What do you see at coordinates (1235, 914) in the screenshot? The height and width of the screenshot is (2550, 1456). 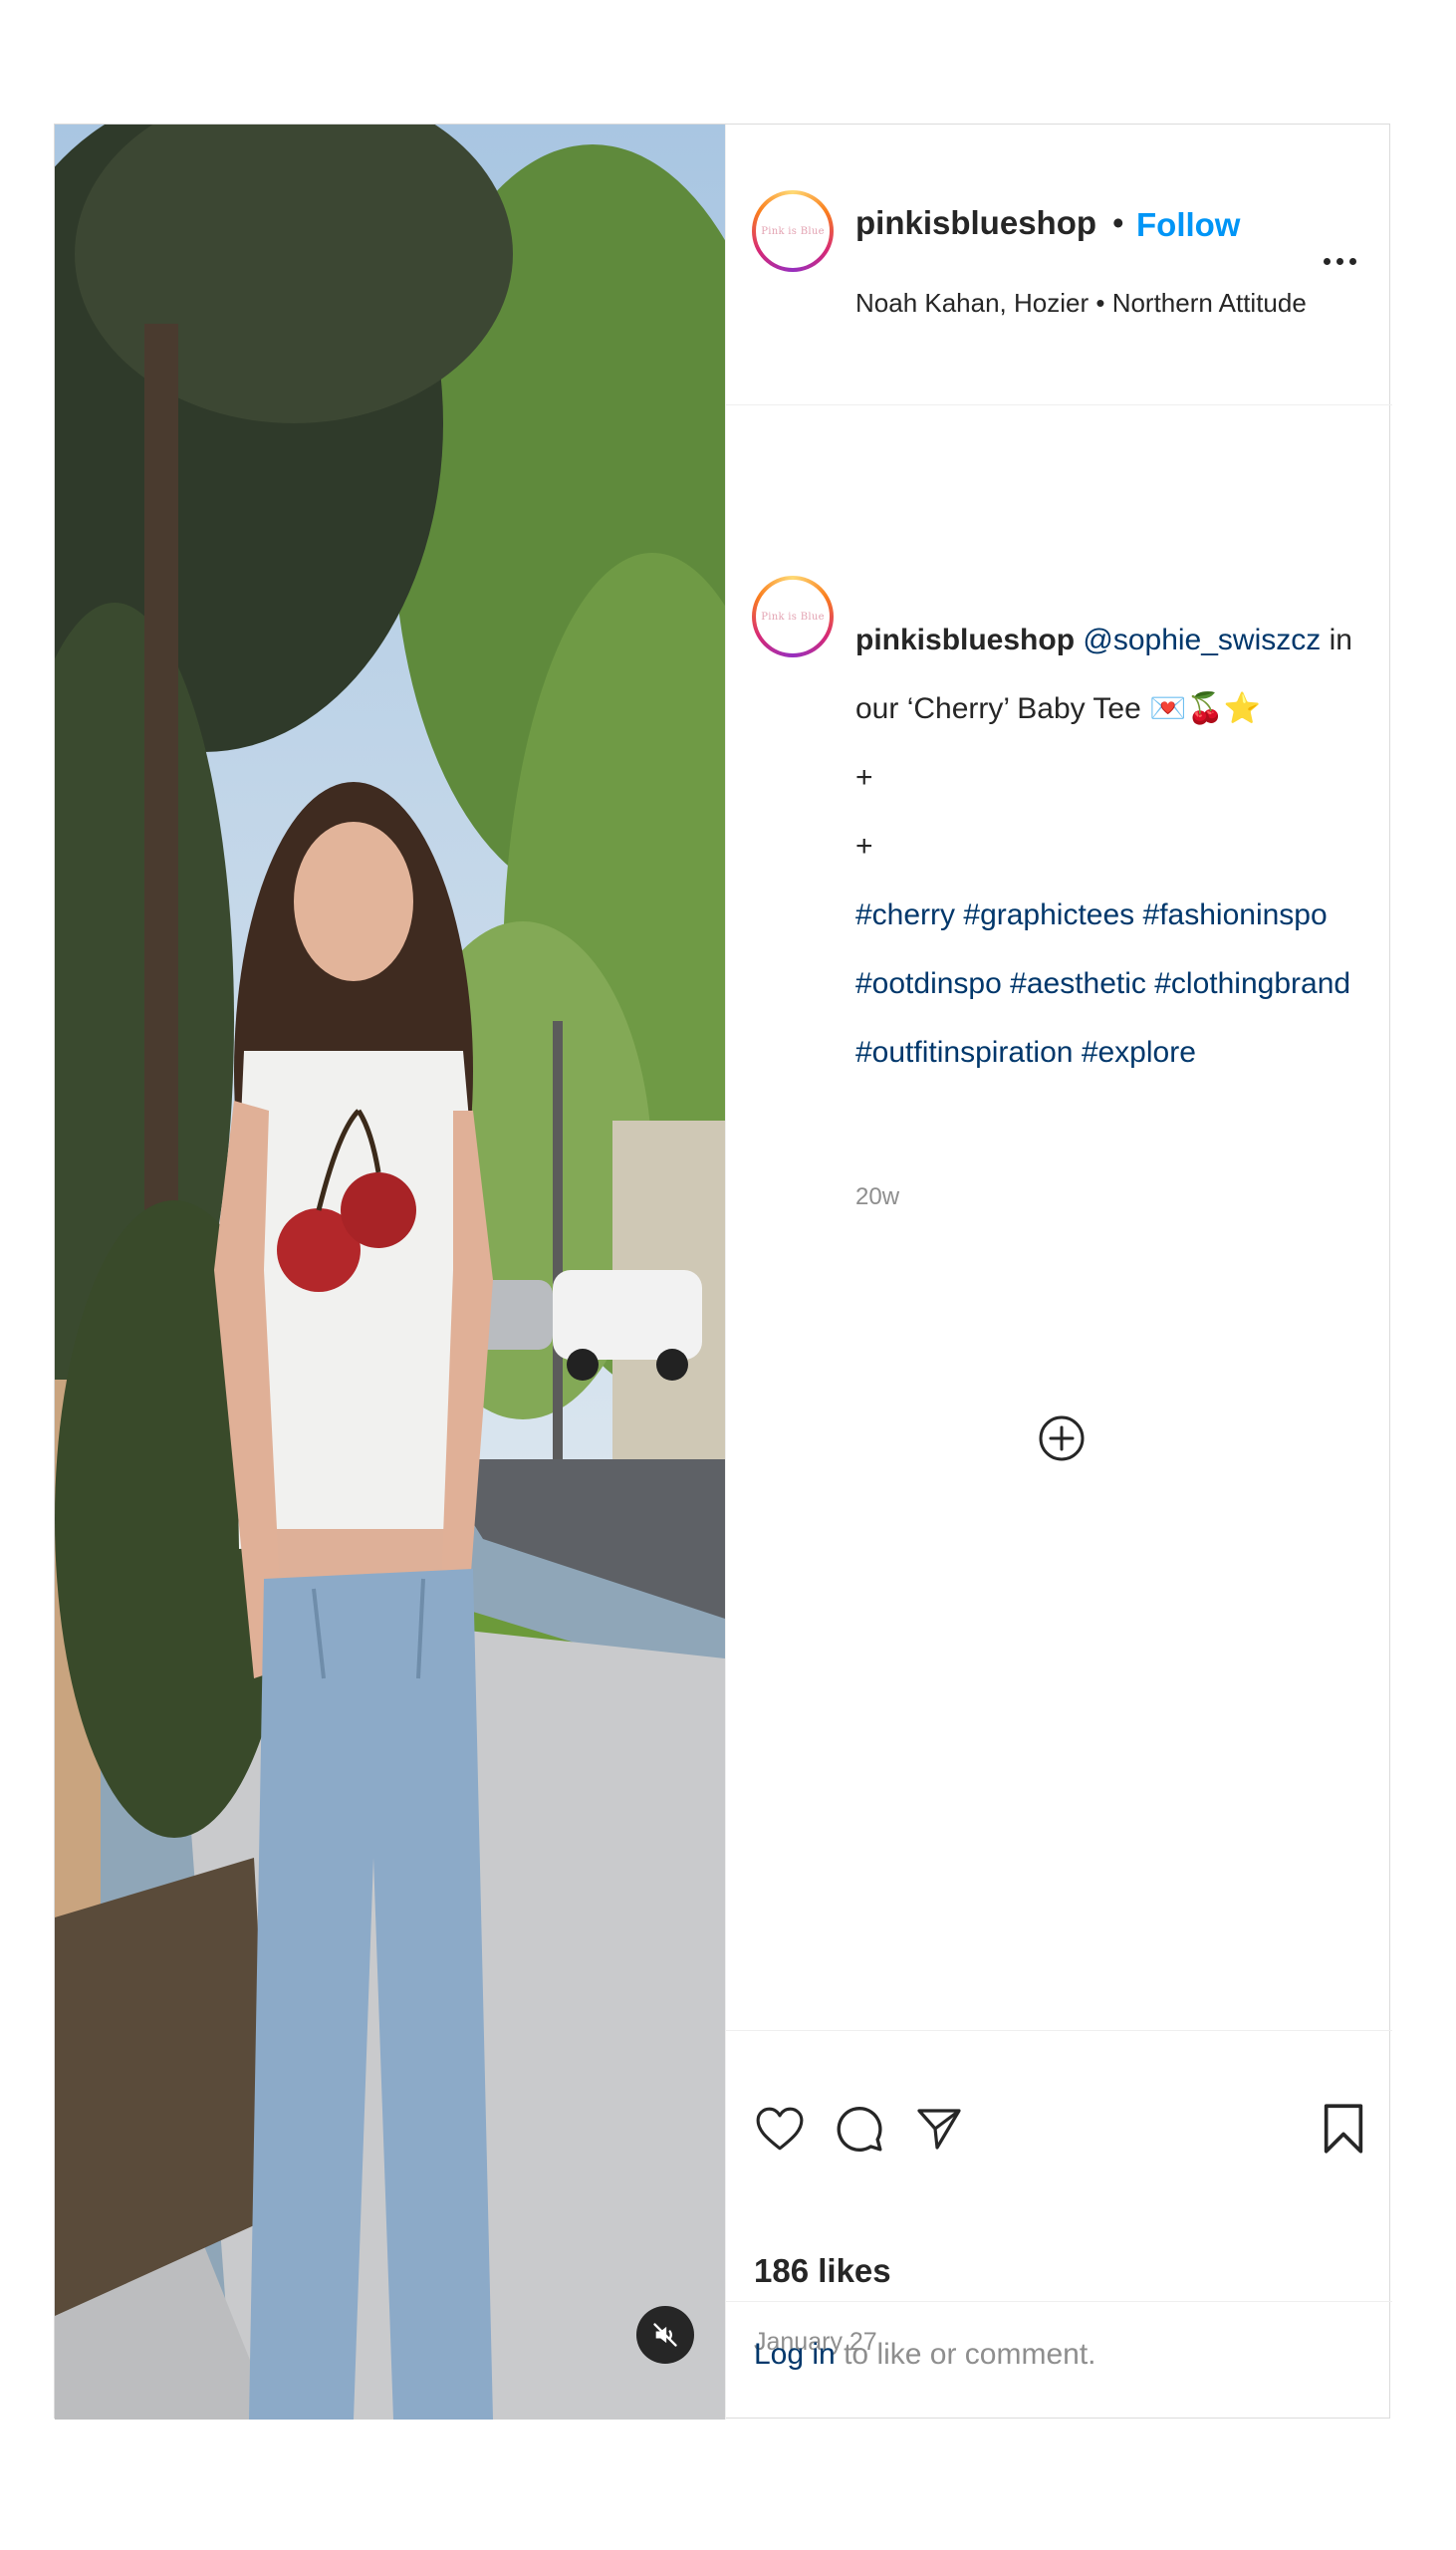 I see `hashtag-link: #fashioninspo` at bounding box center [1235, 914].